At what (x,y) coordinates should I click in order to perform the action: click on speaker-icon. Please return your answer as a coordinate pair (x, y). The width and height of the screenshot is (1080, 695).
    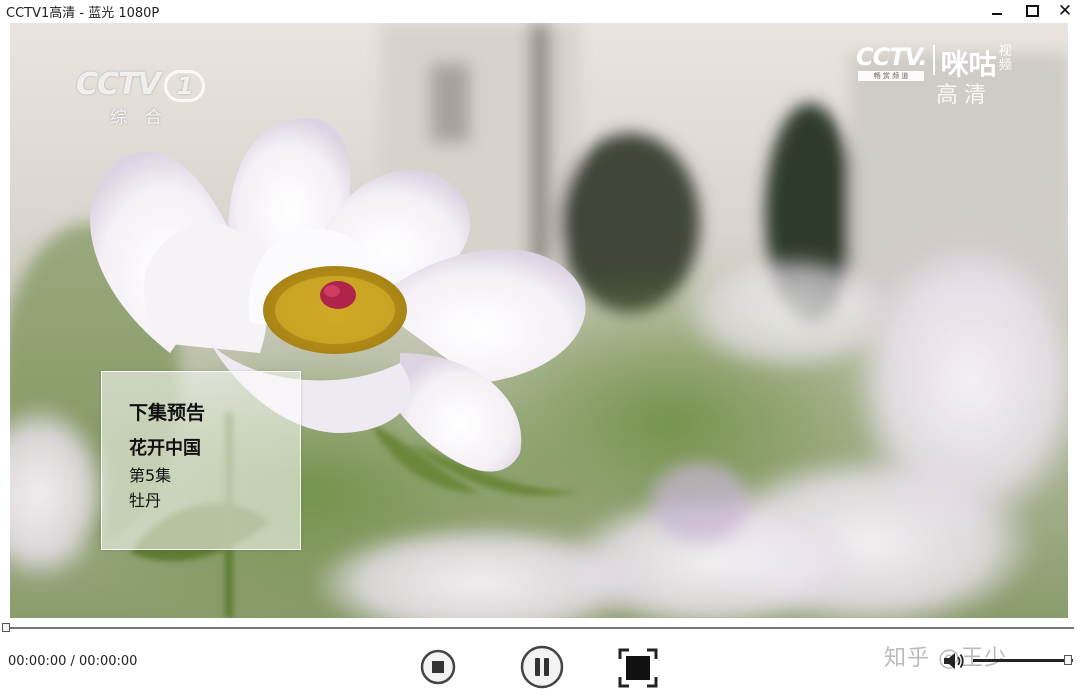
    Looking at the image, I should click on (954, 661).